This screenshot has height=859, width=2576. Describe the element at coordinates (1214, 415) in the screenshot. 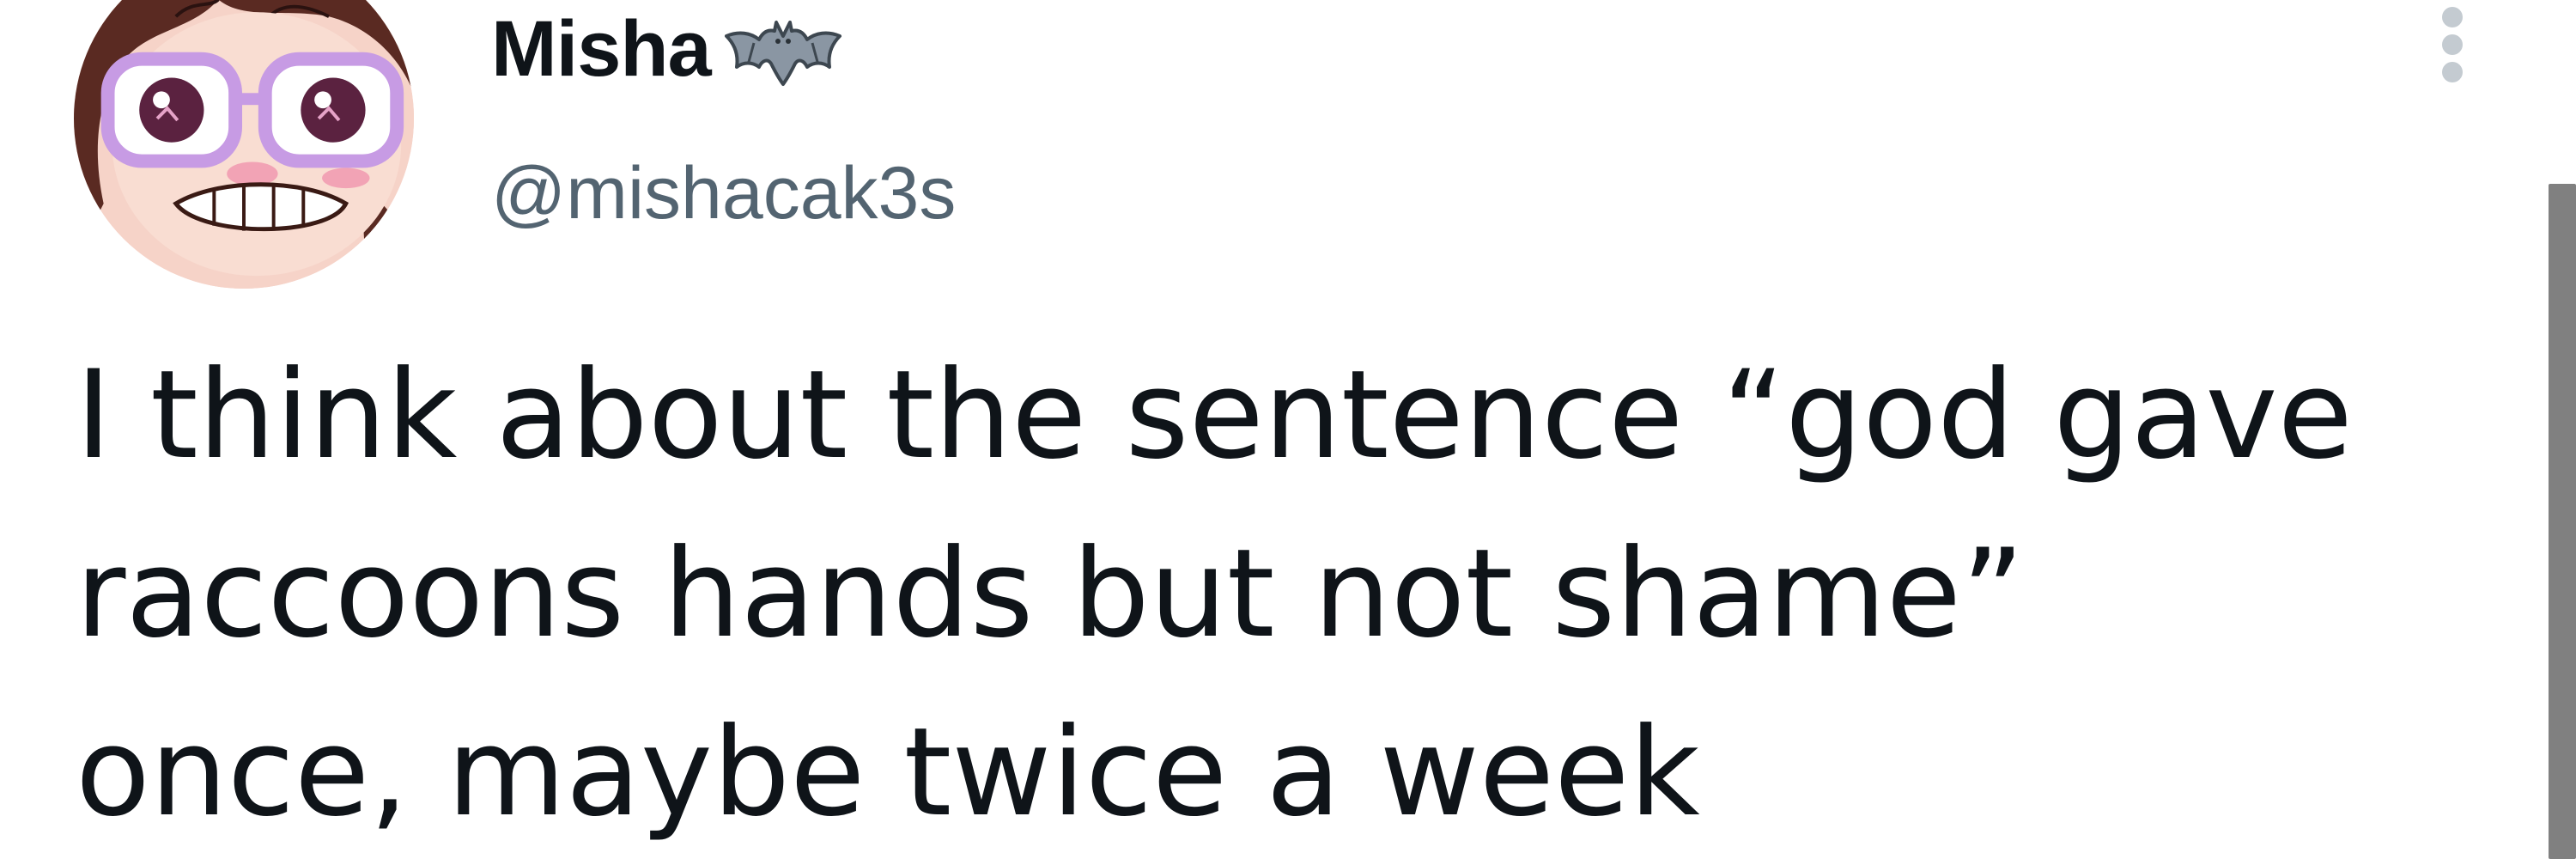

I see `tweet-text-line: I think about the sentence “god gave` at that location.